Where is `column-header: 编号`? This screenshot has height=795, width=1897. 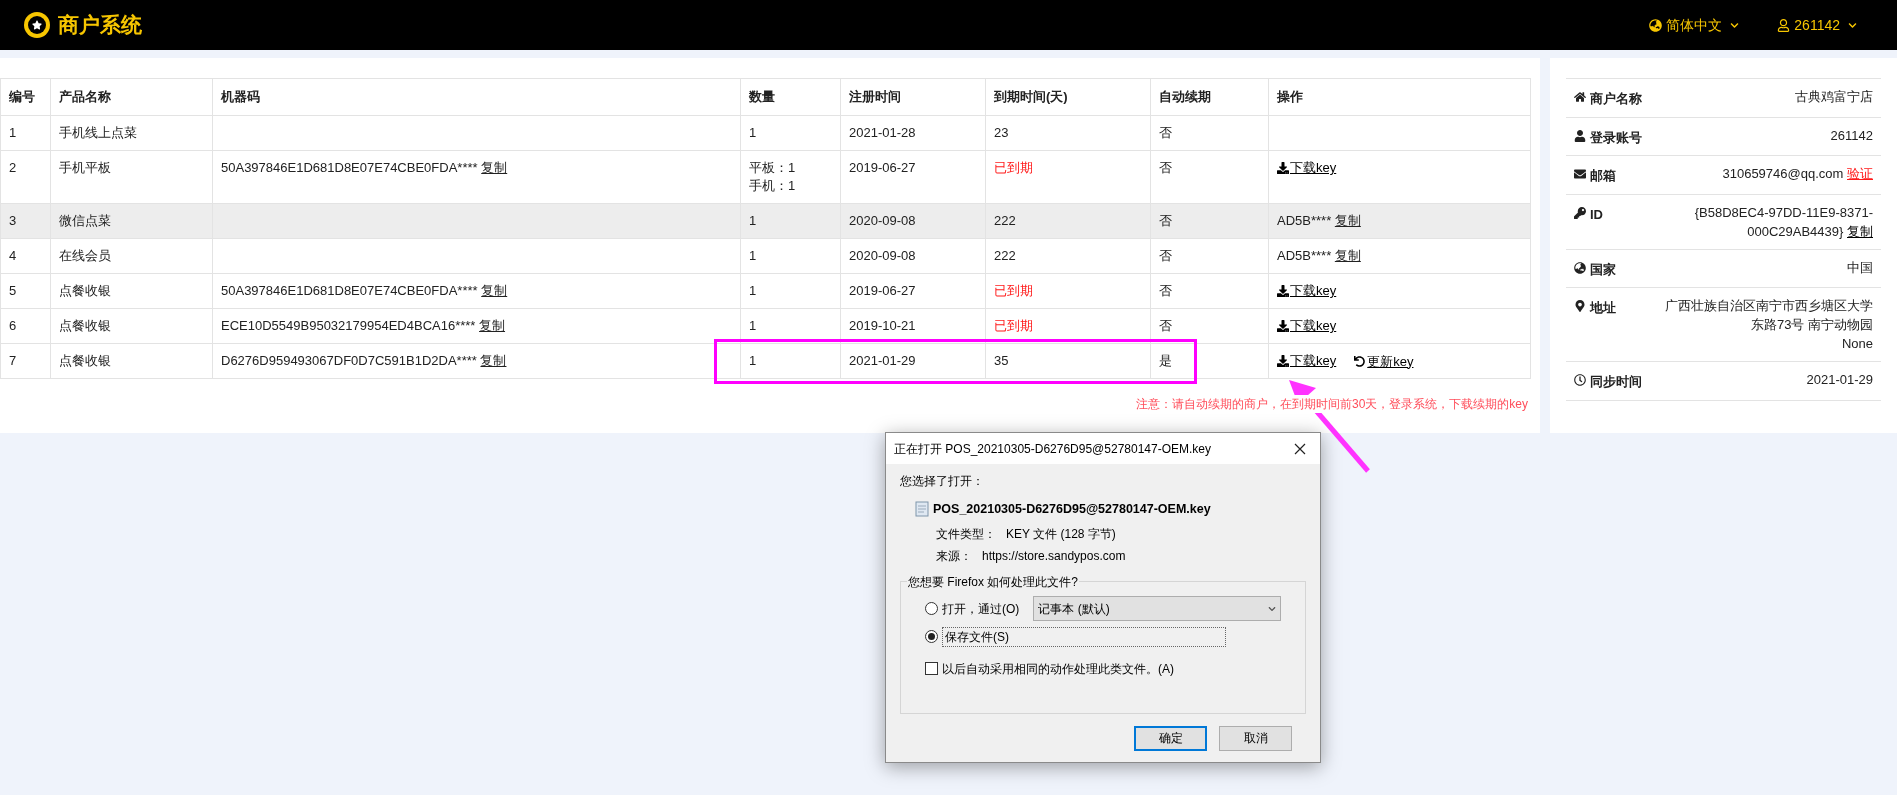 column-header: 编号 is located at coordinates (25, 97).